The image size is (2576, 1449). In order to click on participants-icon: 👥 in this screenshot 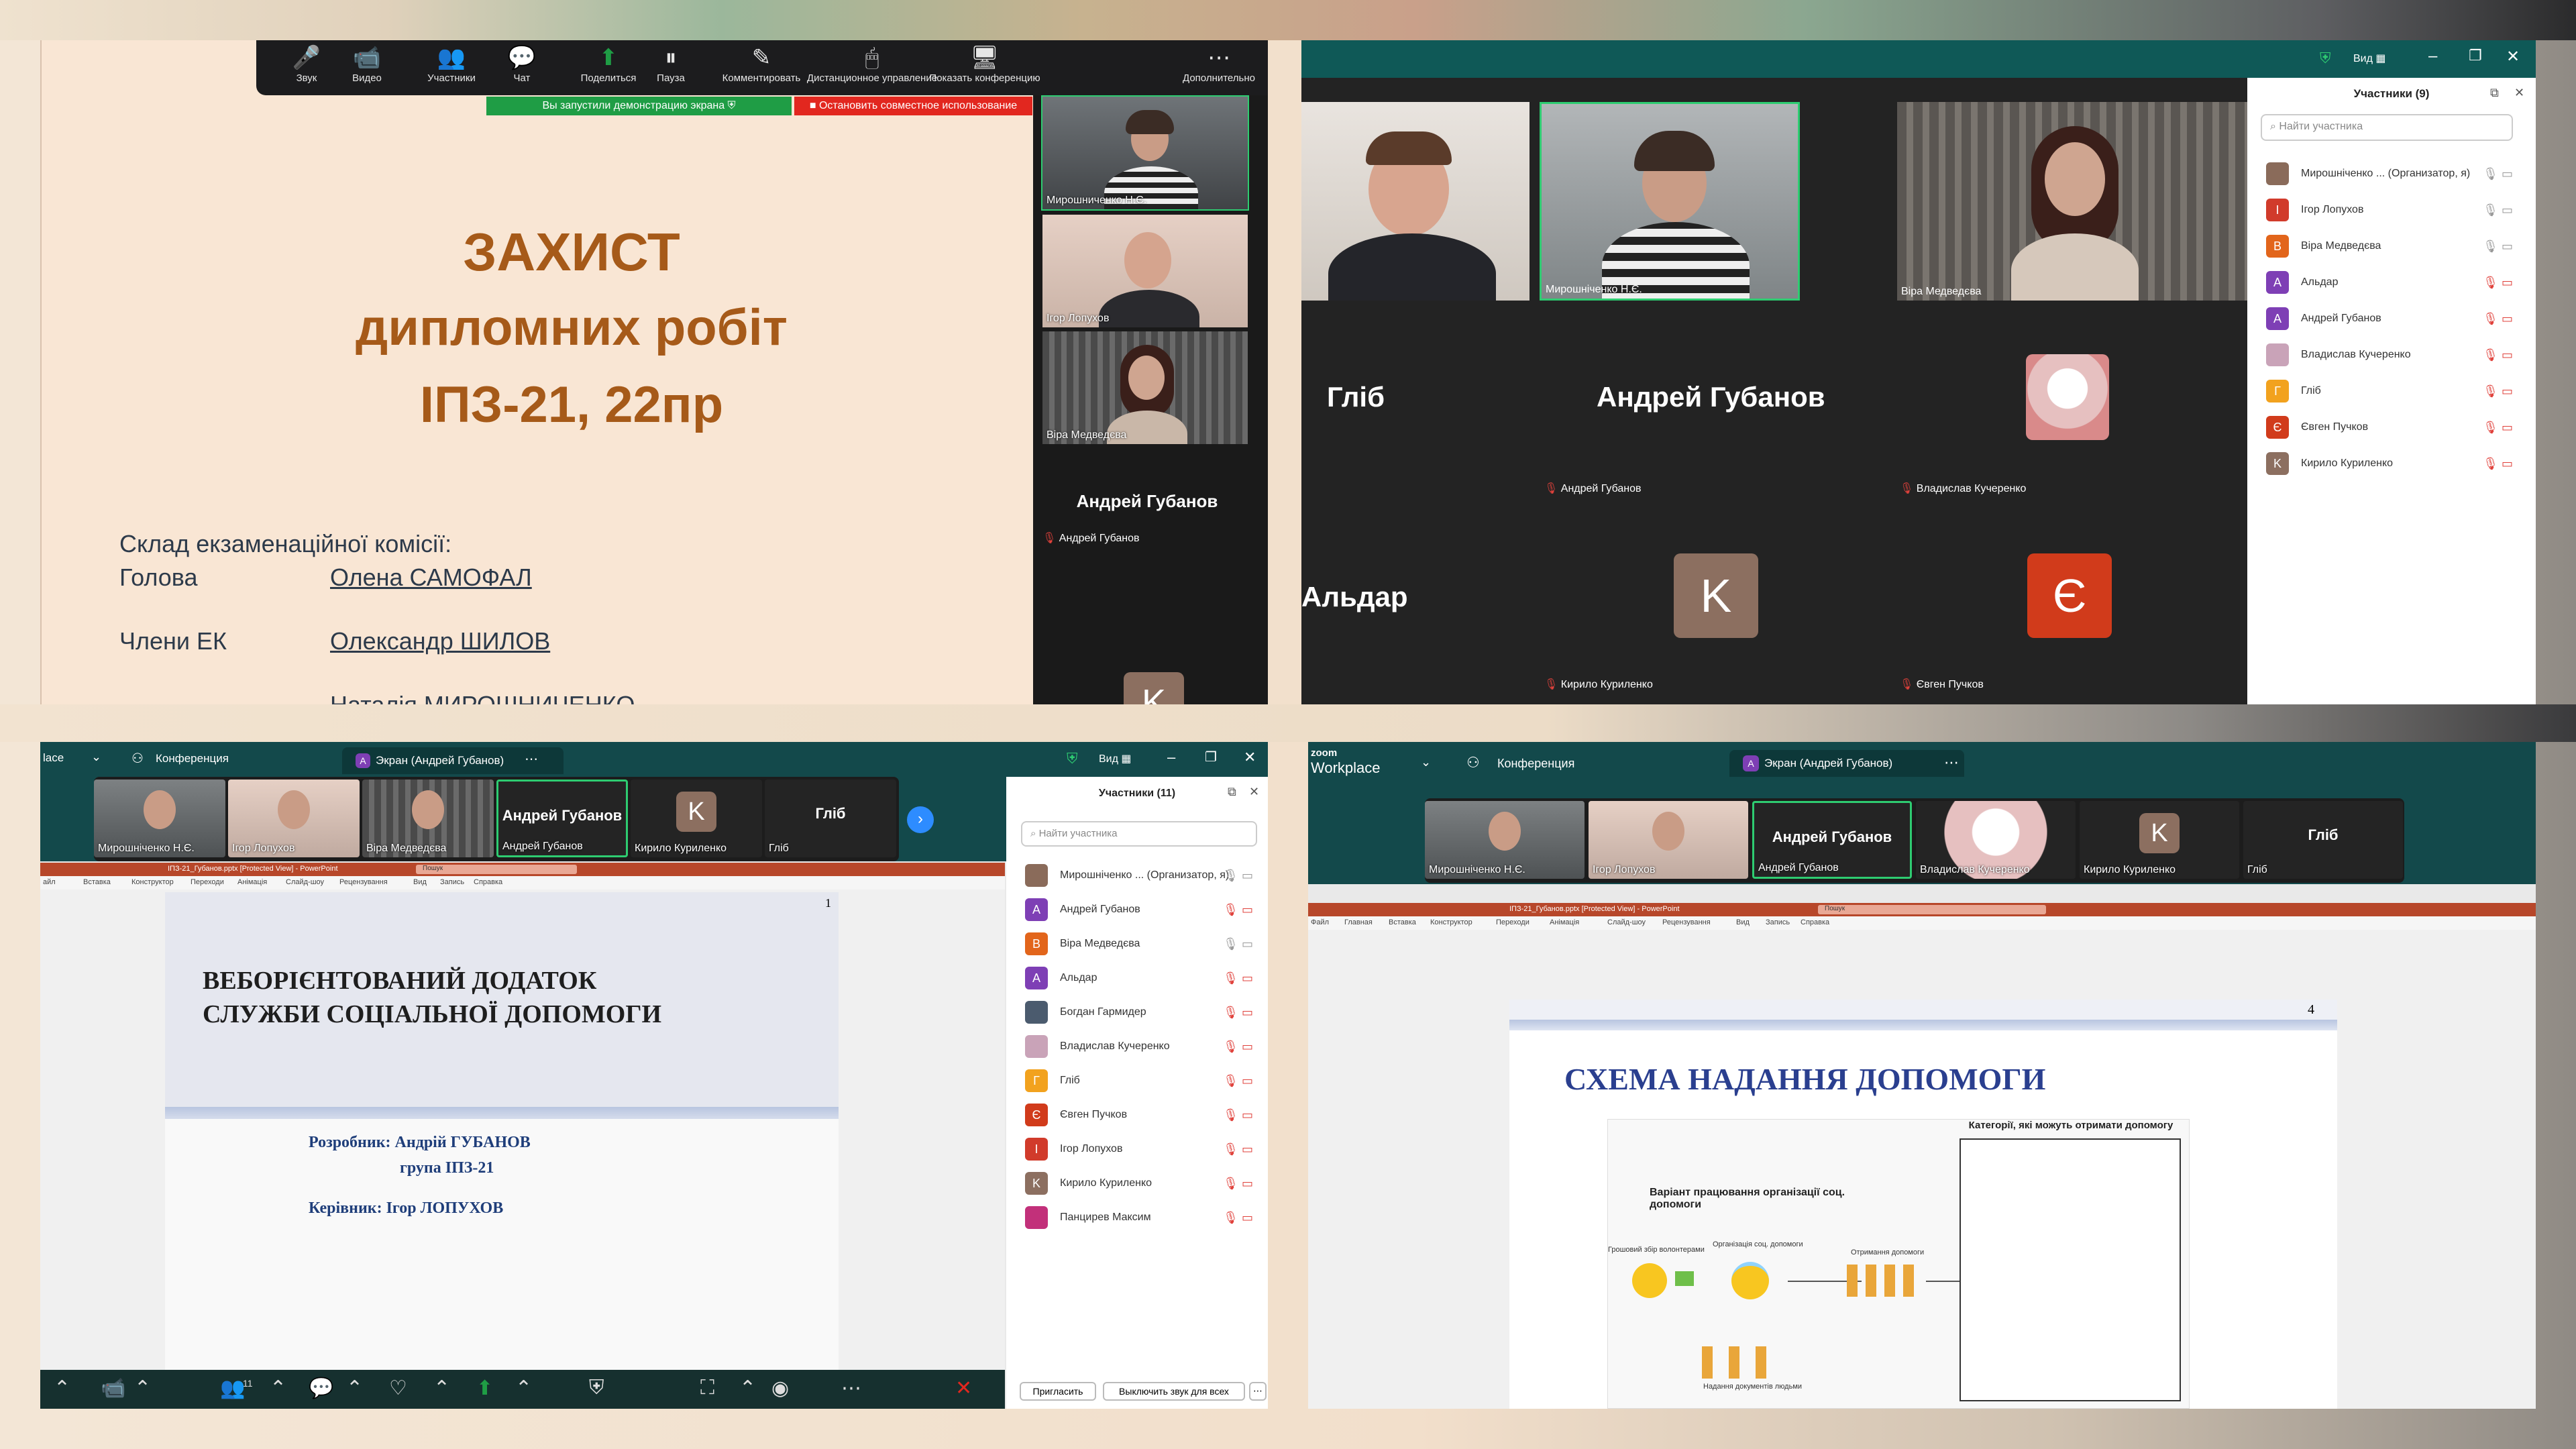, I will do `click(232, 1388)`.